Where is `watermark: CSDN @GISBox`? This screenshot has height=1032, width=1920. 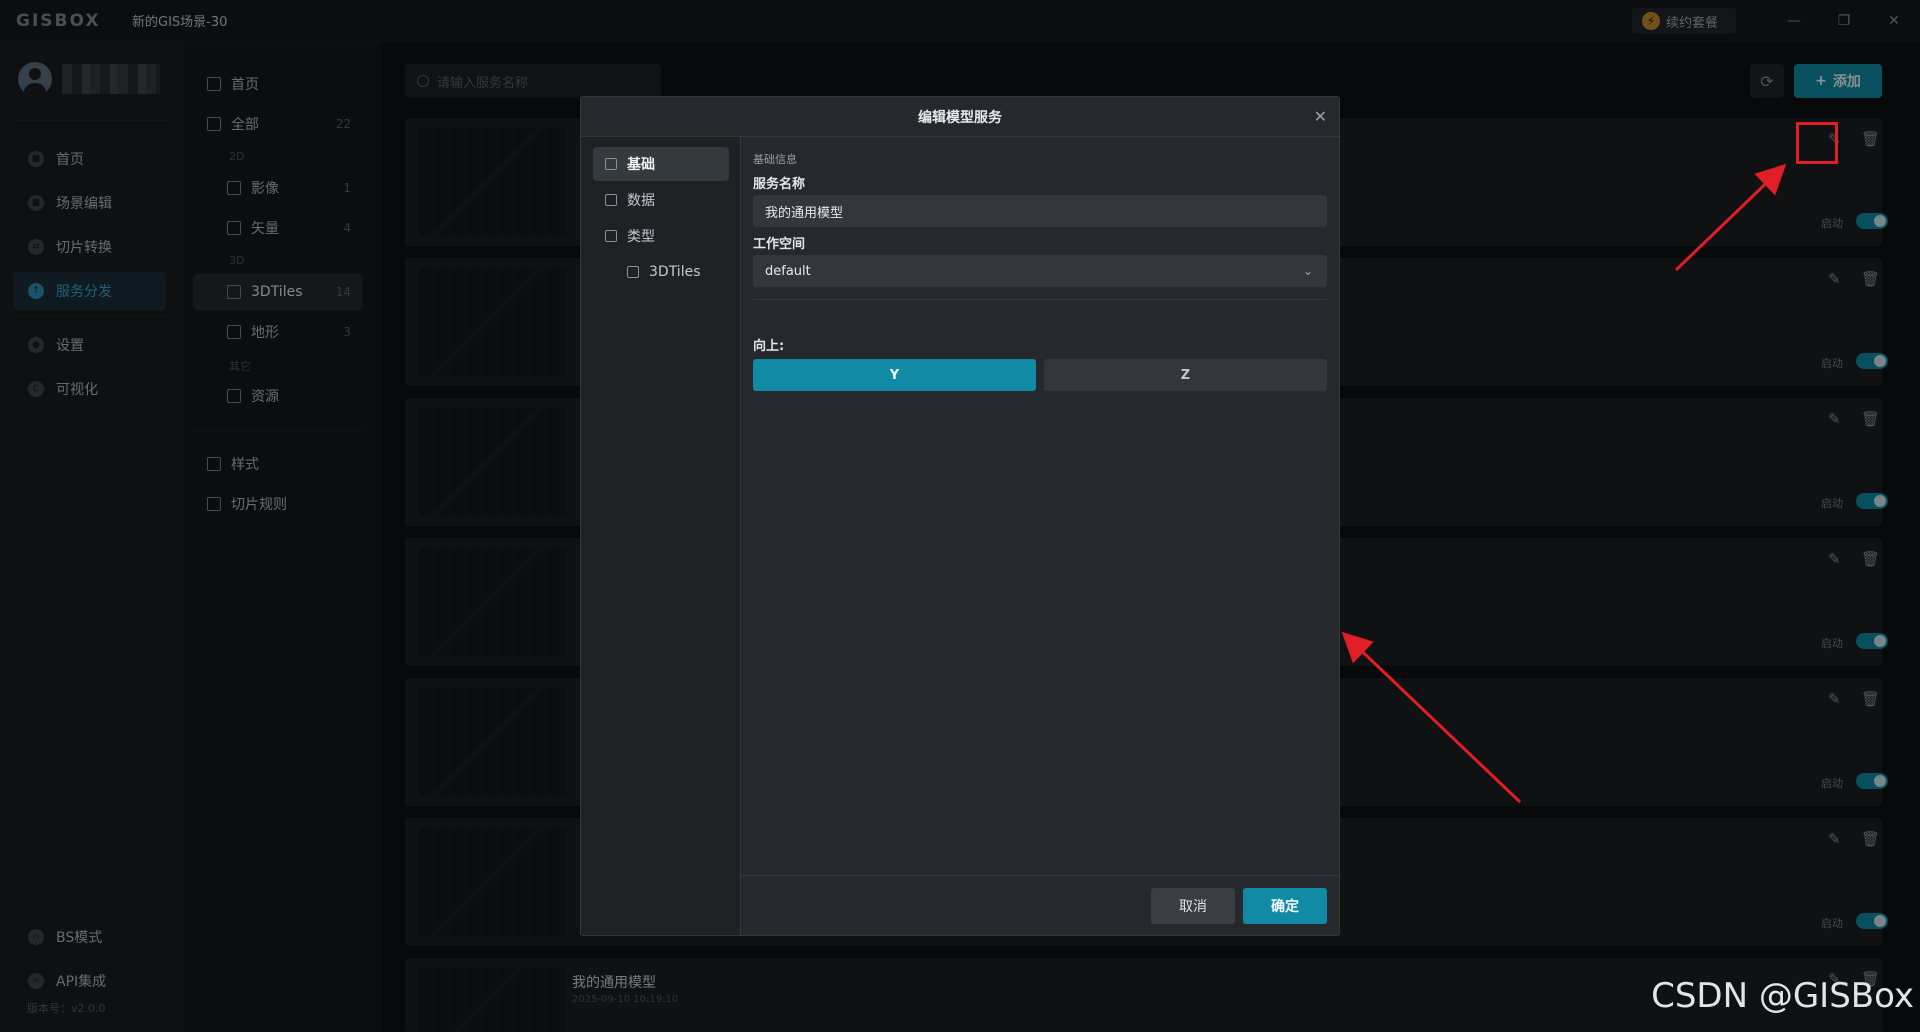
watermark: CSDN @GISBox is located at coordinates (1782, 996).